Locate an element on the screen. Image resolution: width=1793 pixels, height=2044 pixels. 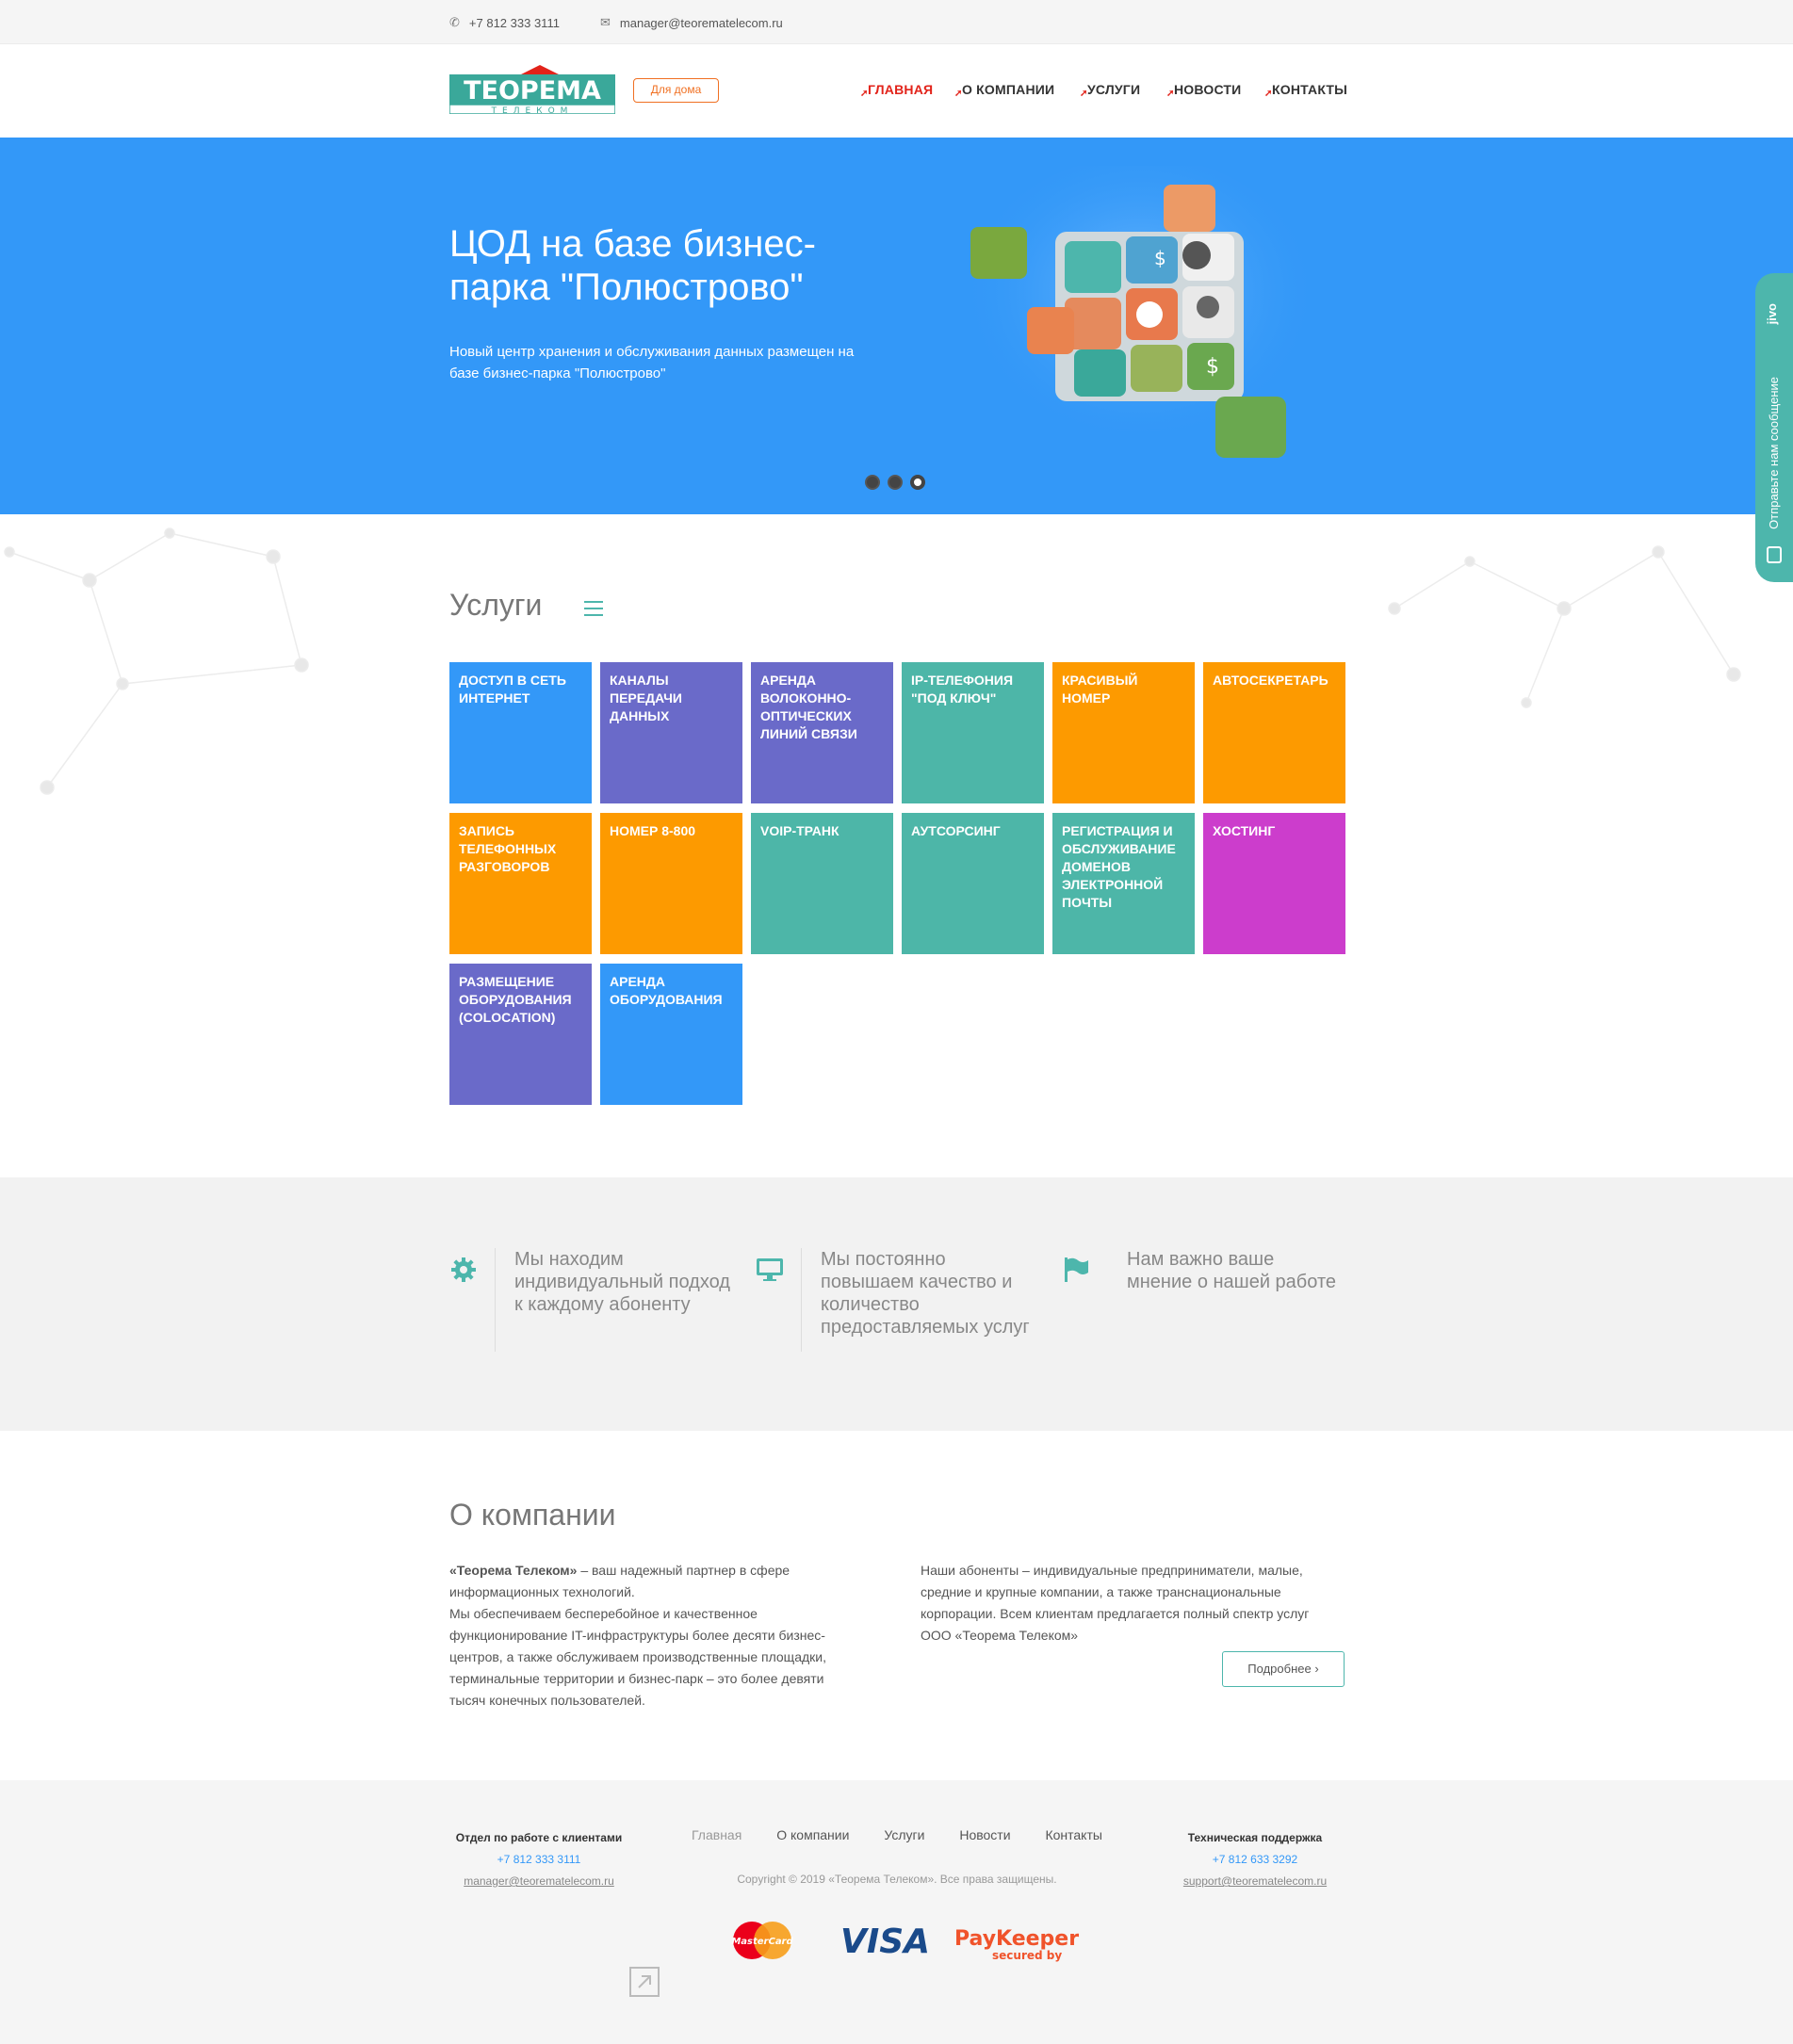
phone-icon: ✆ is located at coordinates (455, 22).